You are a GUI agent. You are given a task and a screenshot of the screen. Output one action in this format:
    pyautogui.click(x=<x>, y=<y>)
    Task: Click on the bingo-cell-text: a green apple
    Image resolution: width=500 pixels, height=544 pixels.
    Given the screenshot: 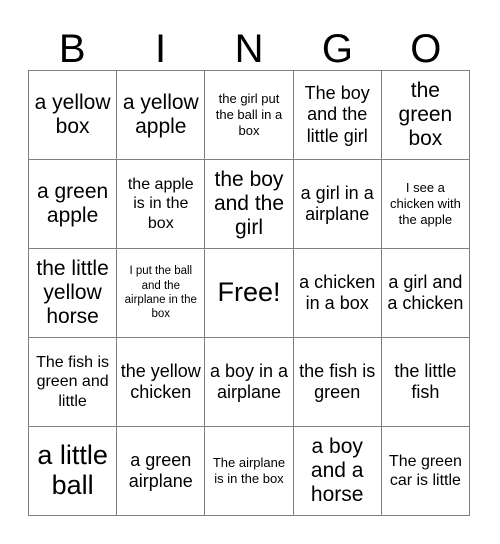 What is the action you would take?
    pyautogui.click(x=72, y=203)
    